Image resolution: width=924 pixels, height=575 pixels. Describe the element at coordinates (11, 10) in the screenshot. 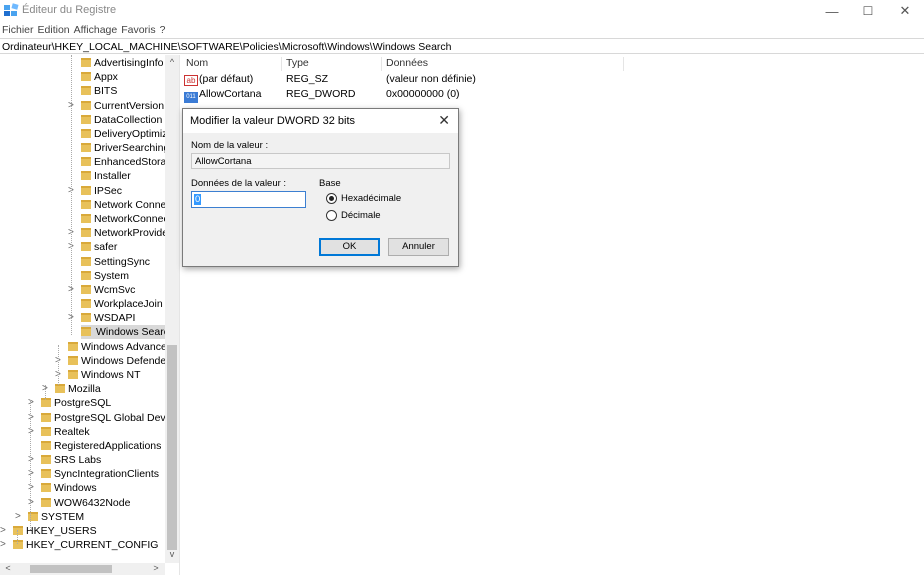

I see `registry-editor-app-icon` at that location.